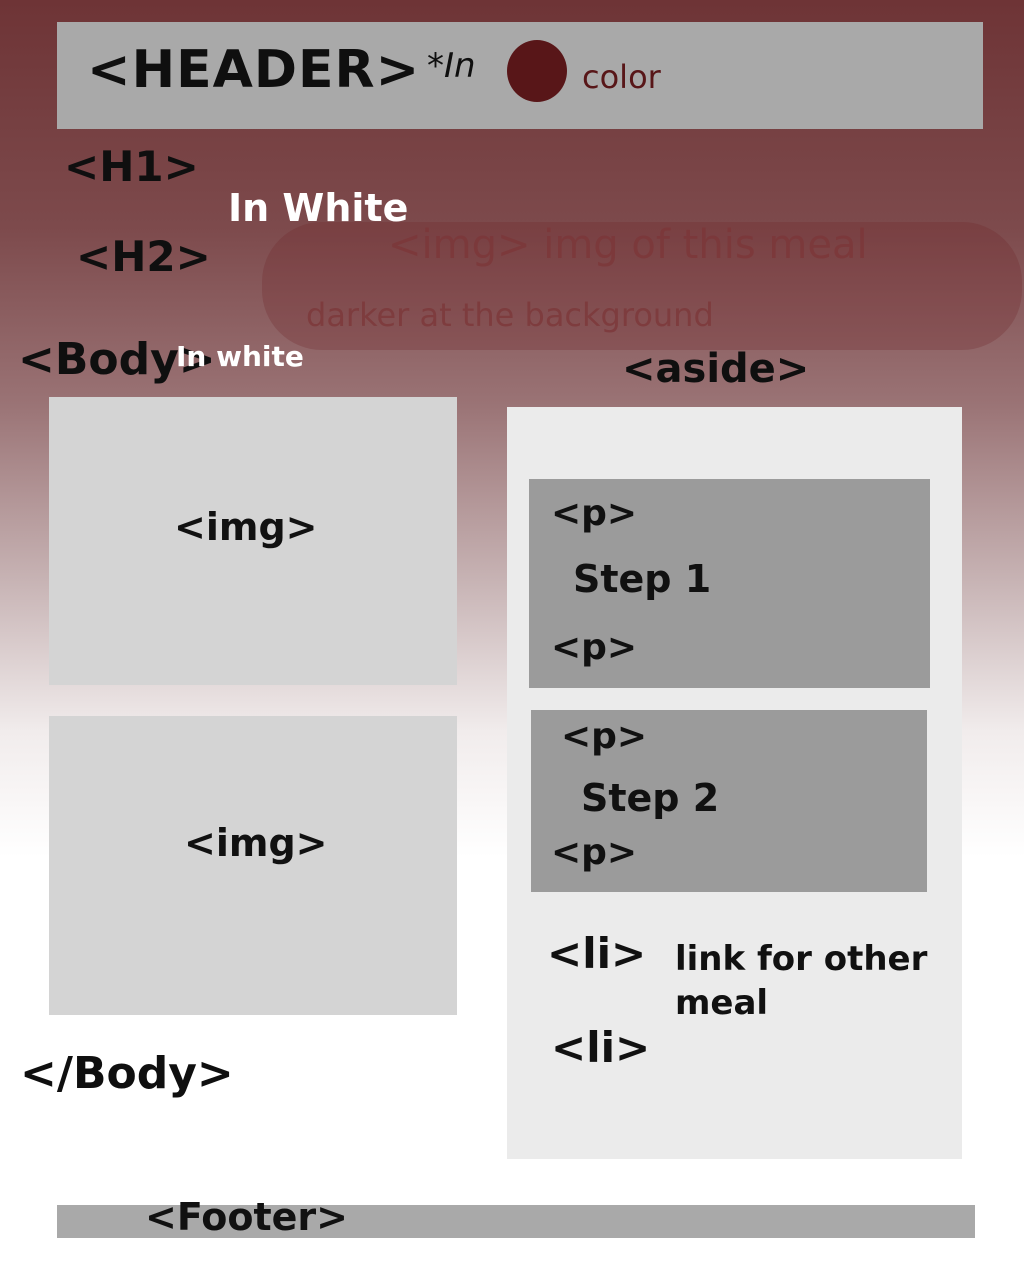 This screenshot has height=1261, width=1024. I want to click on hero-note-line1: <img> img of this meal, so click(628, 245).